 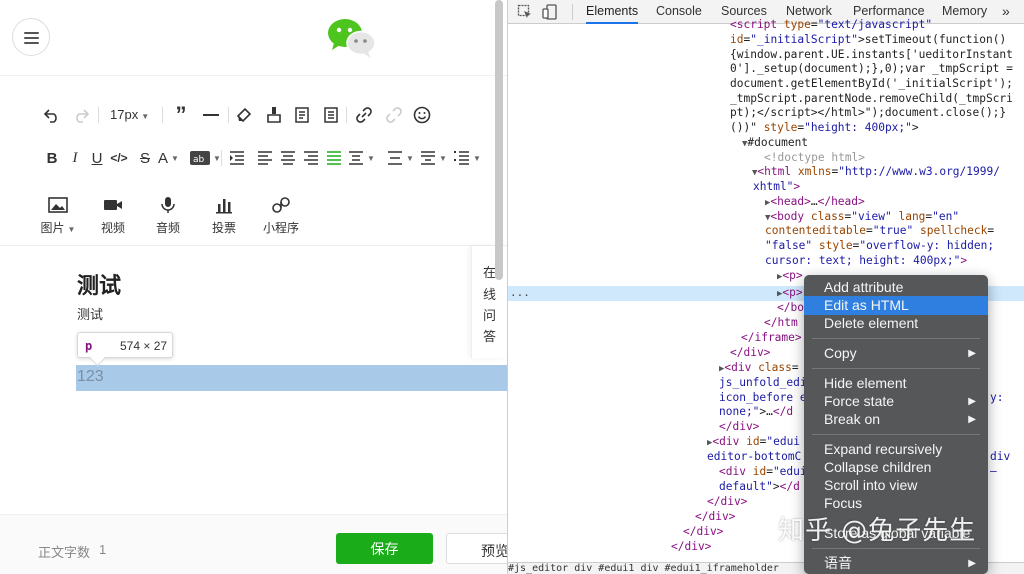 What do you see at coordinates (776, 187) in the screenshot?
I see `dom-line: xhtml">` at bounding box center [776, 187].